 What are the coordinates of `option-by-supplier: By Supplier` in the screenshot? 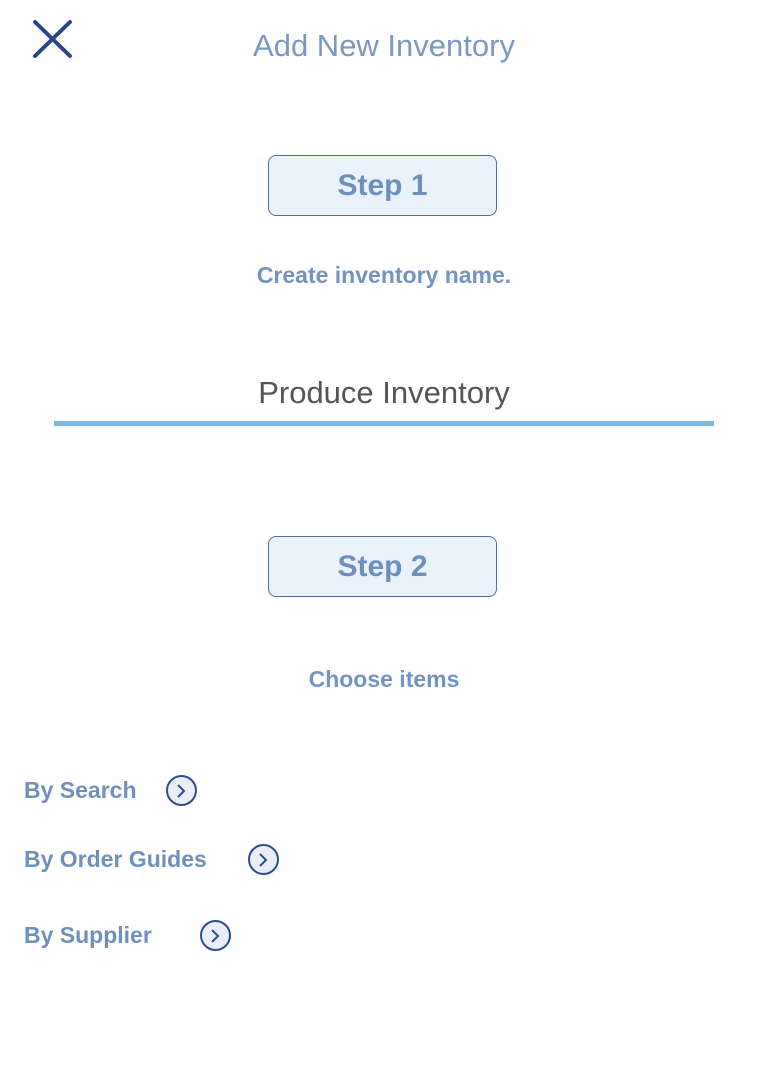 It's located at (127, 935).